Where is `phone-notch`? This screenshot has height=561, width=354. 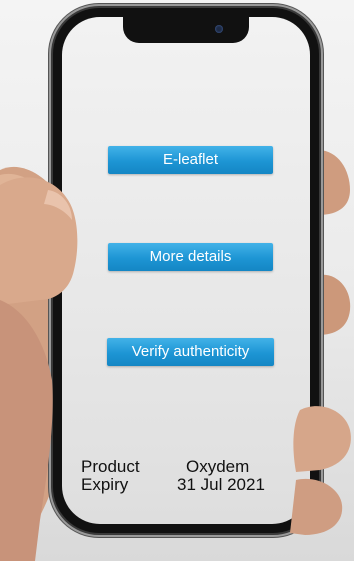 phone-notch is located at coordinates (186, 30).